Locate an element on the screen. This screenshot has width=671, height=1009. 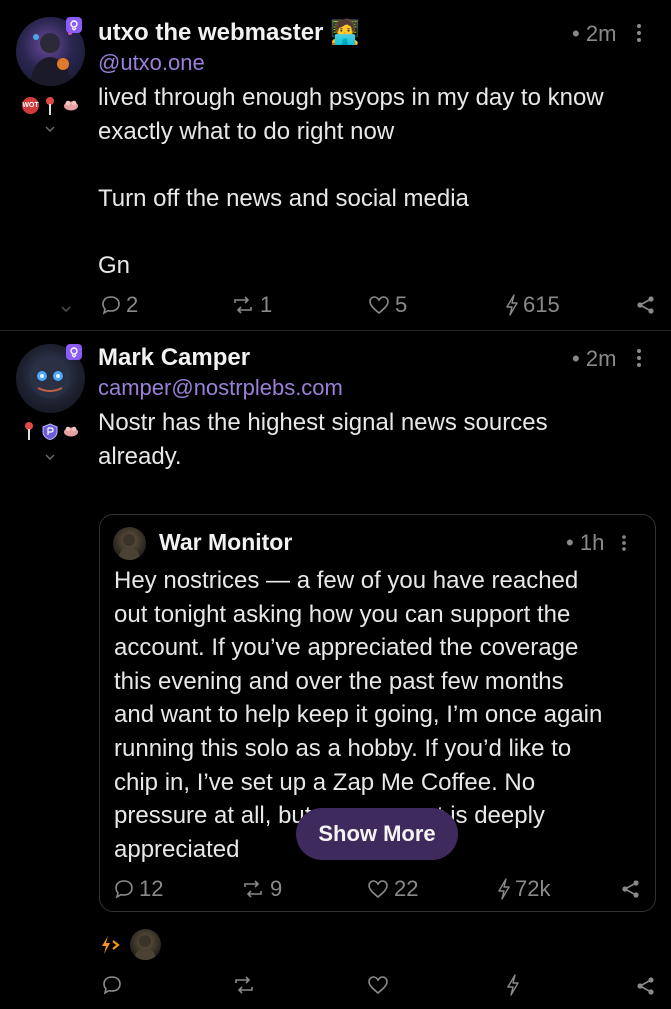
like-button: 22 is located at coordinates (392, 889).